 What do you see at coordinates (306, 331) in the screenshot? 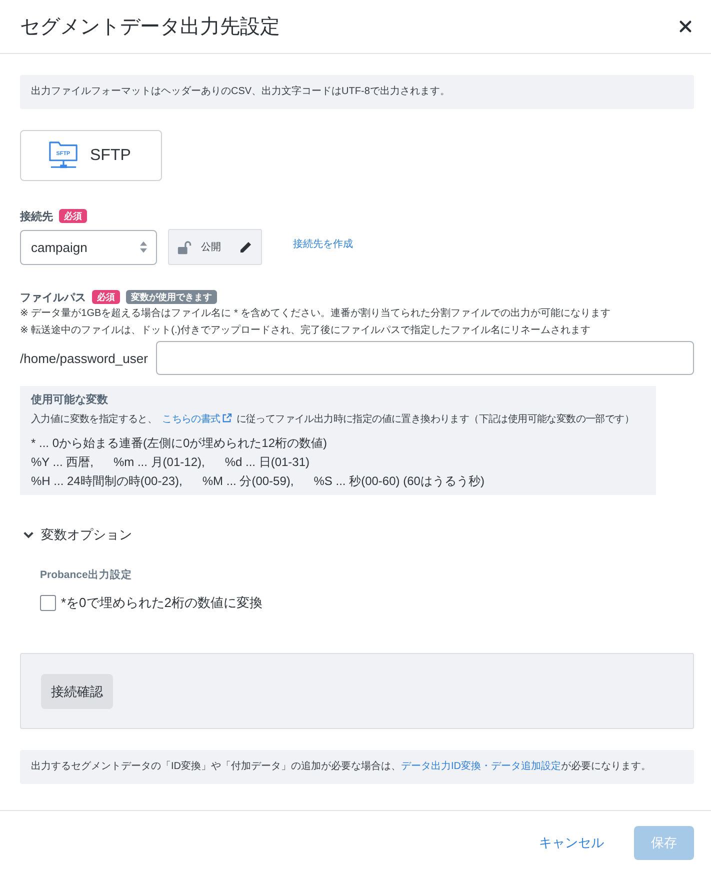
I see `path-note: ※ 転送途中のファイルは、ドット(.)付きでアップロードされ、完了後にファイルパスで指定したファイル名にリネームされます` at bounding box center [306, 331].